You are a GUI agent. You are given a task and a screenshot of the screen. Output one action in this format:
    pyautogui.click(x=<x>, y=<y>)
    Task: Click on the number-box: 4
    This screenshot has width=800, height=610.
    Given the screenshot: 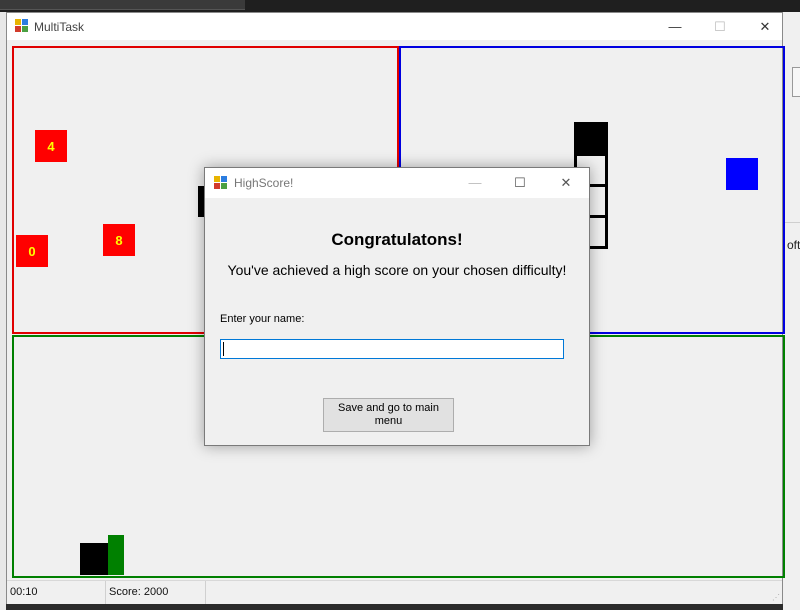 What is the action you would take?
    pyautogui.click(x=51, y=146)
    